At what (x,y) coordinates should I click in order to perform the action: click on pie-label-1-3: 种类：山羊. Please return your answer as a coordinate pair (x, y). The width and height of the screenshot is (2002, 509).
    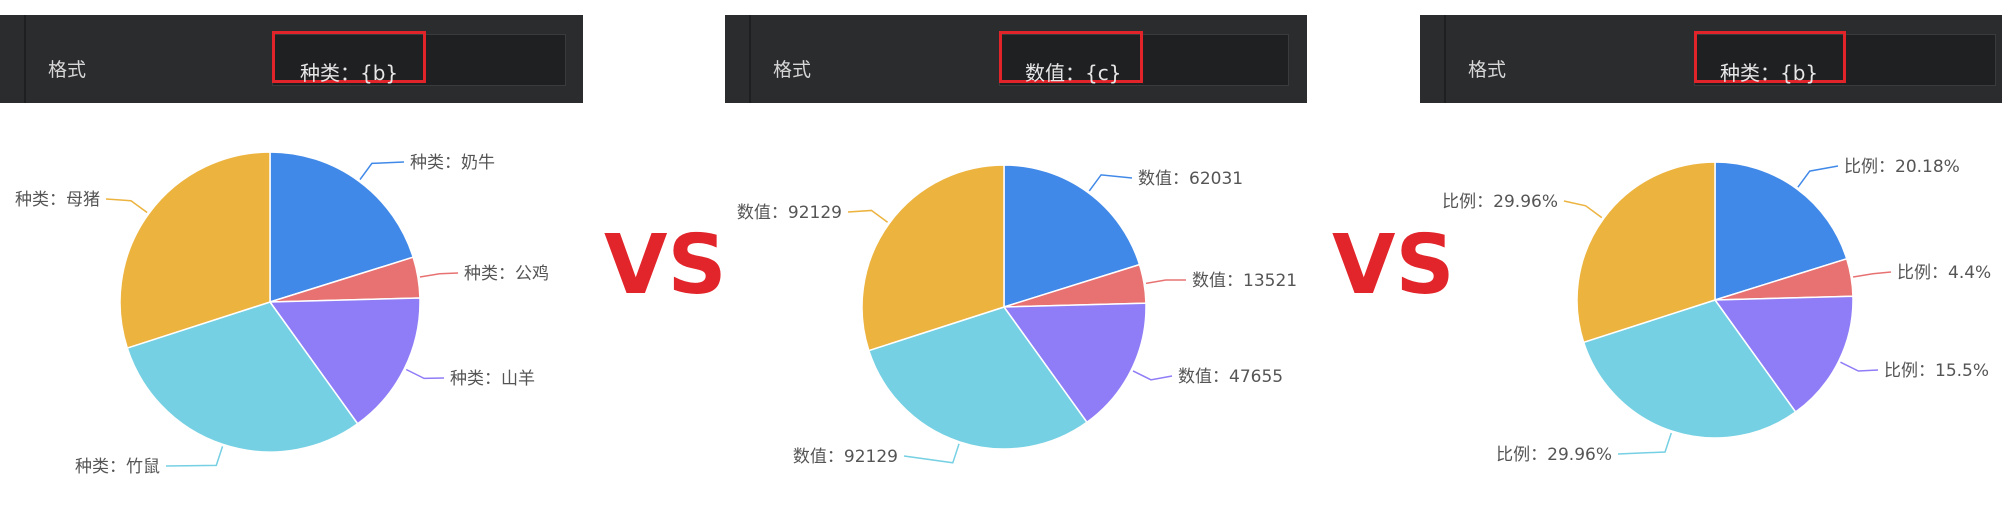
    Looking at the image, I should click on (492, 379).